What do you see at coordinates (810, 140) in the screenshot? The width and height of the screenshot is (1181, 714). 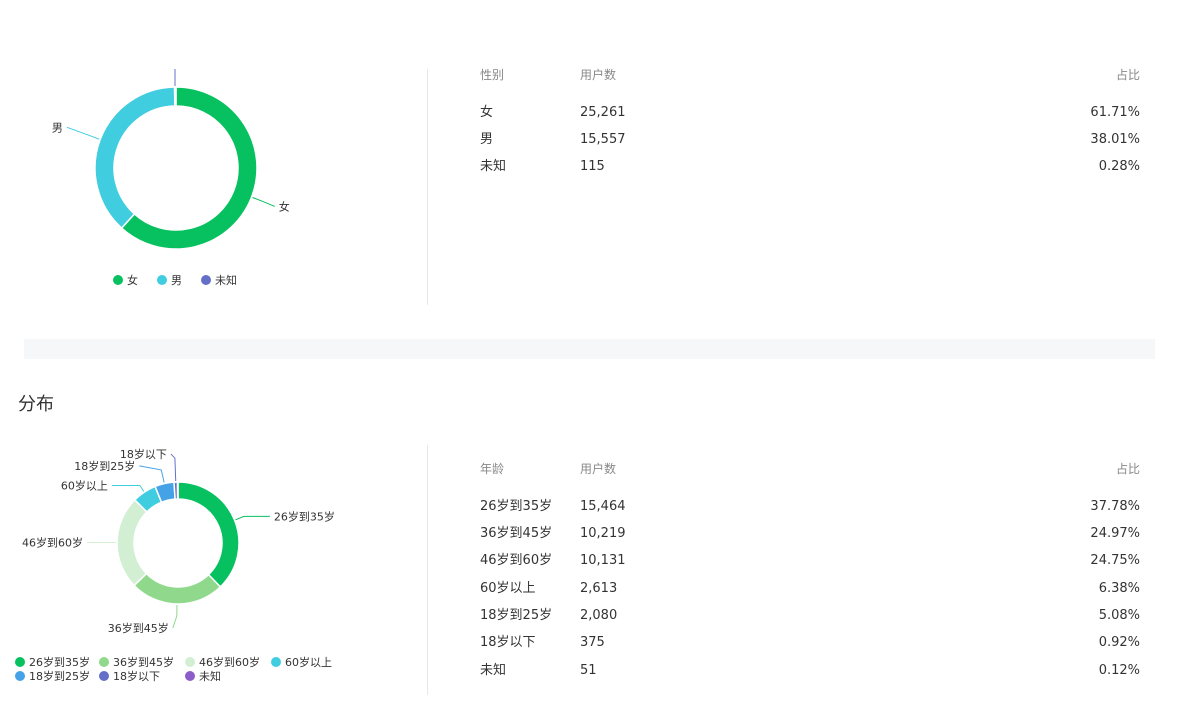 I see `table-row: 男 15,557 38.01%` at bounding box center [810, 140].